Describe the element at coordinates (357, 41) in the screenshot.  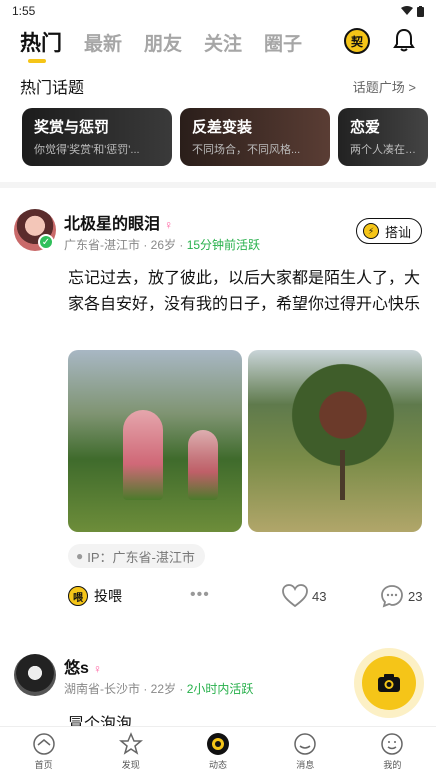
I see `contract-button: 契` at that location.